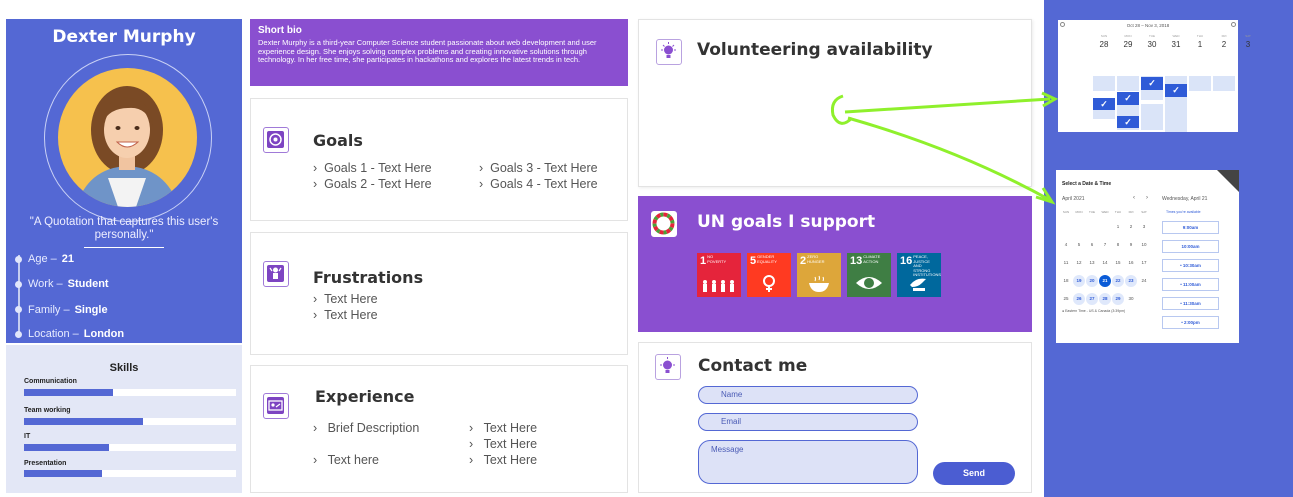 The height and width of the screenshot is (497, 1293). Describe the element at coordinates (510, 460) in the screenshot. I see `experience-text: Text Here` at that location.